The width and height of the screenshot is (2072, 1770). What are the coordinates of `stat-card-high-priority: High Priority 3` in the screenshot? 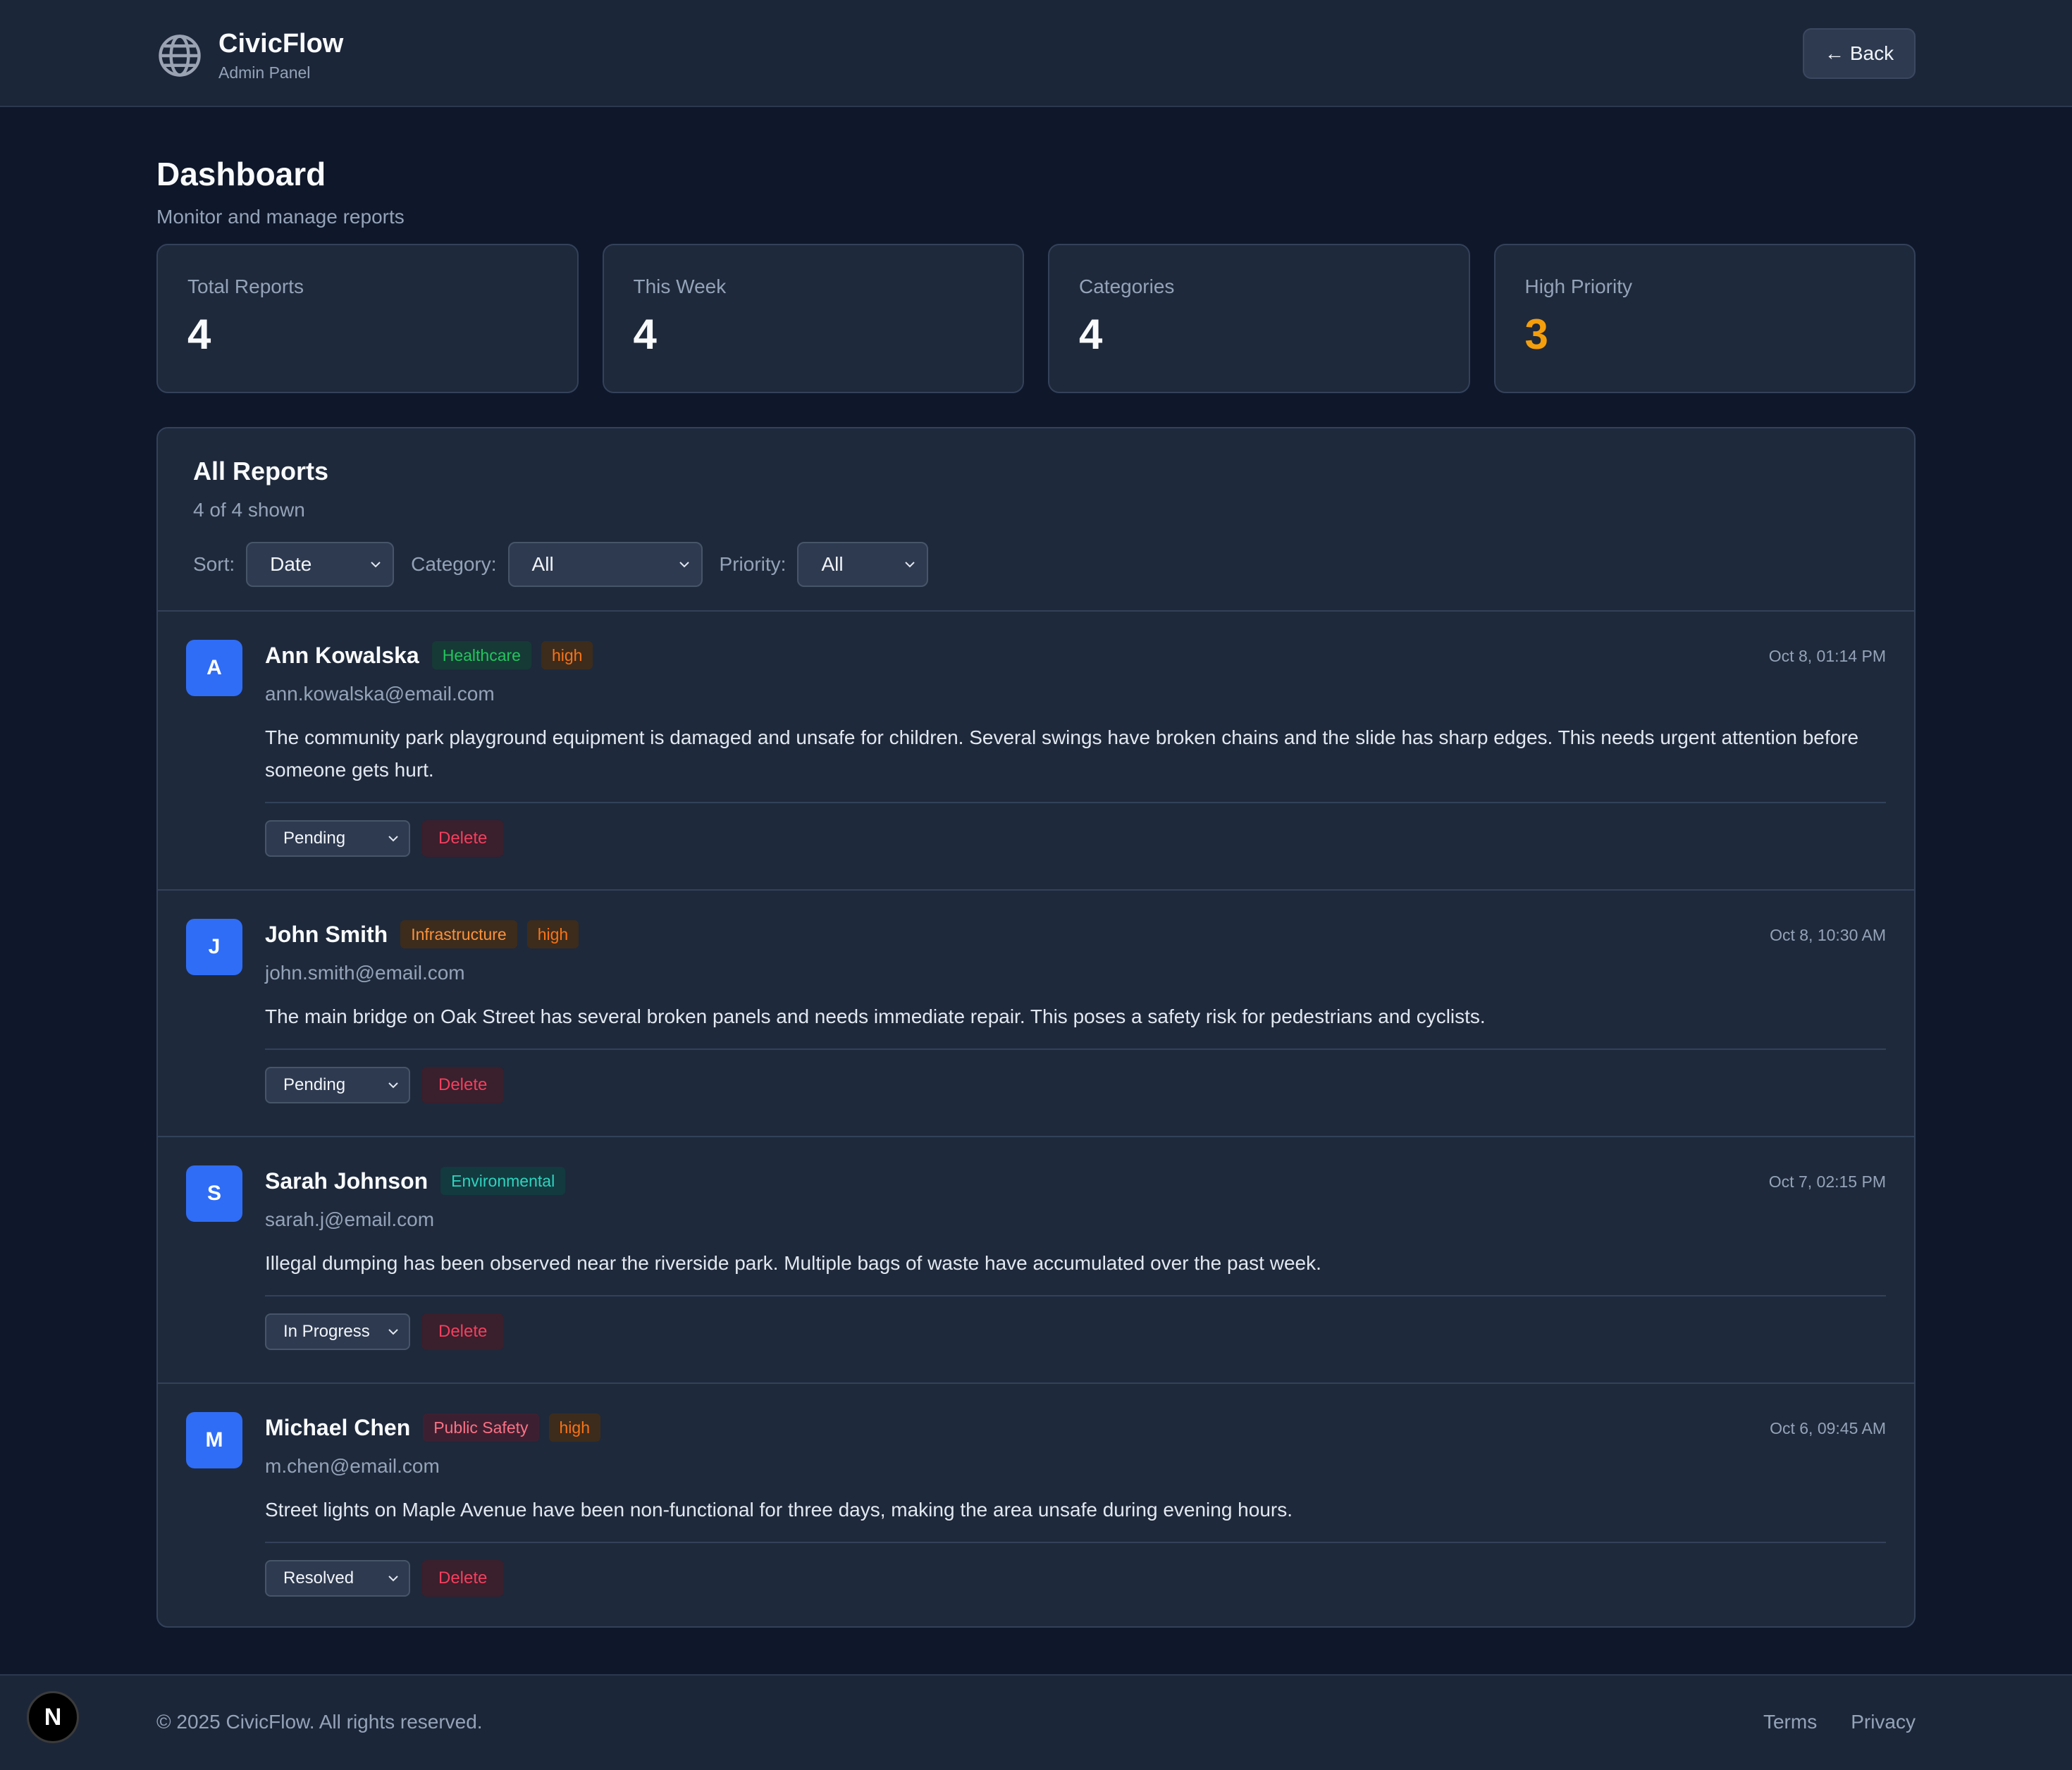 It's located at (1704, 318).